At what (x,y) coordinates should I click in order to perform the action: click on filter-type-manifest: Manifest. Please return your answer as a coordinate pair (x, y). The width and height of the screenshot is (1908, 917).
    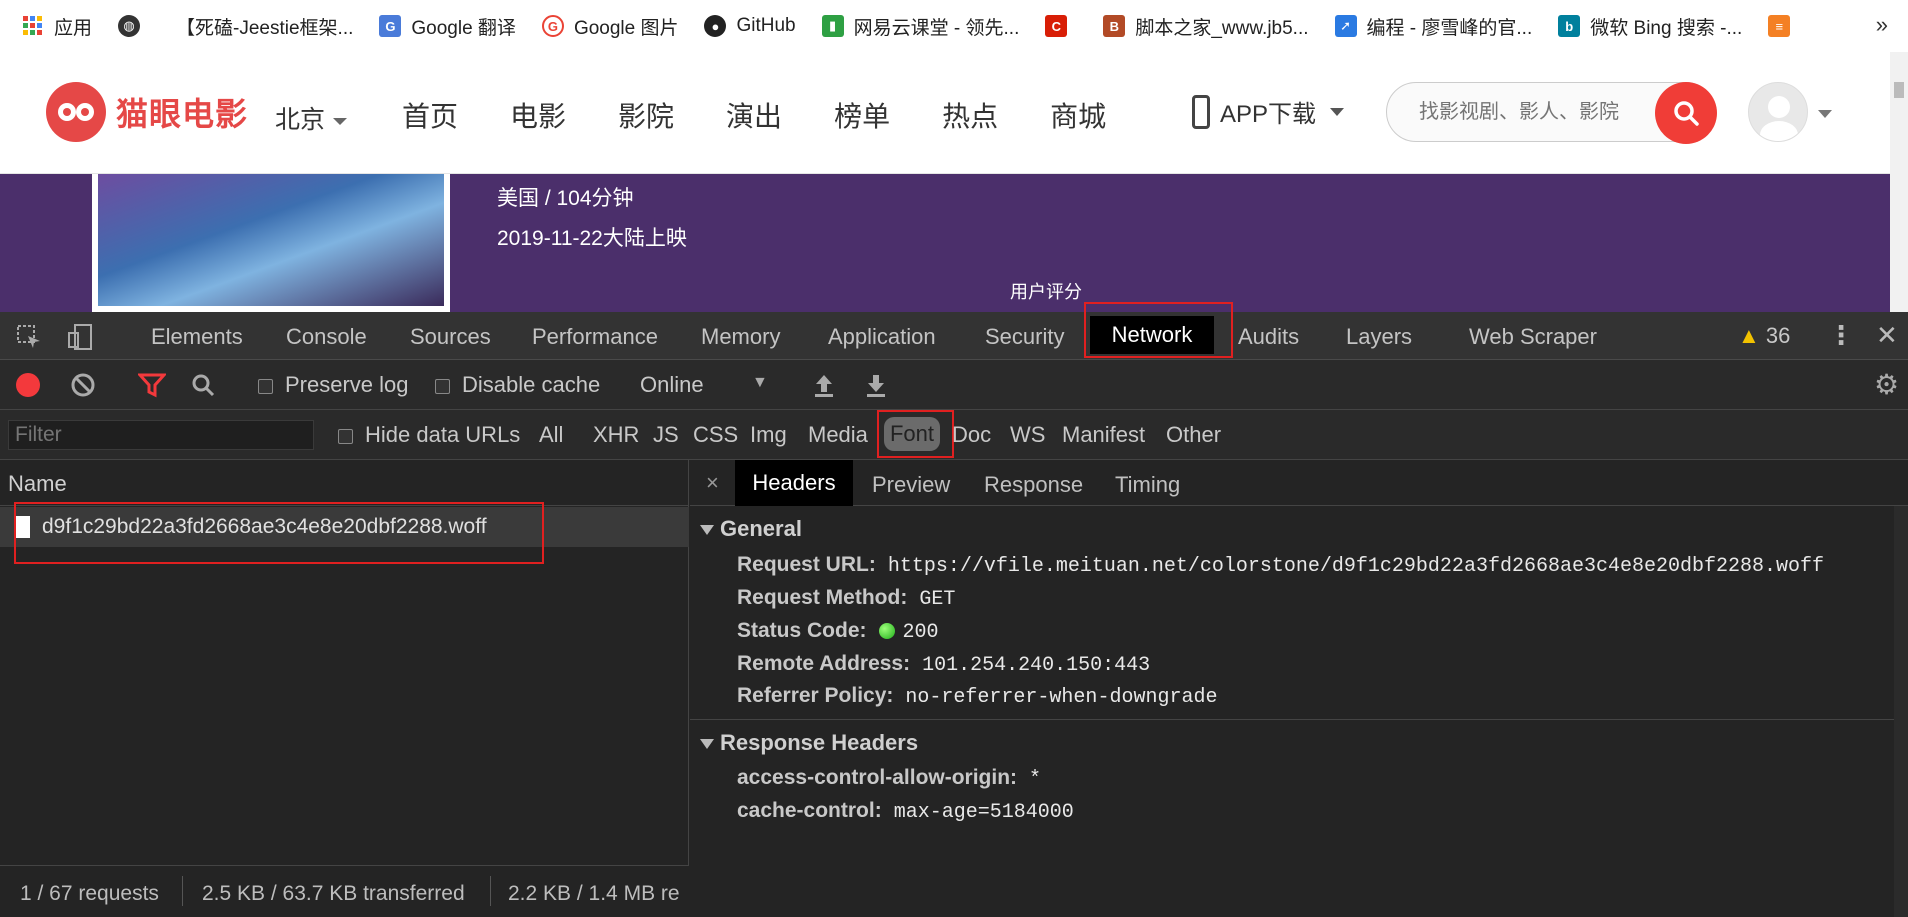
    Looking at the image, I should click on (1103, 435).